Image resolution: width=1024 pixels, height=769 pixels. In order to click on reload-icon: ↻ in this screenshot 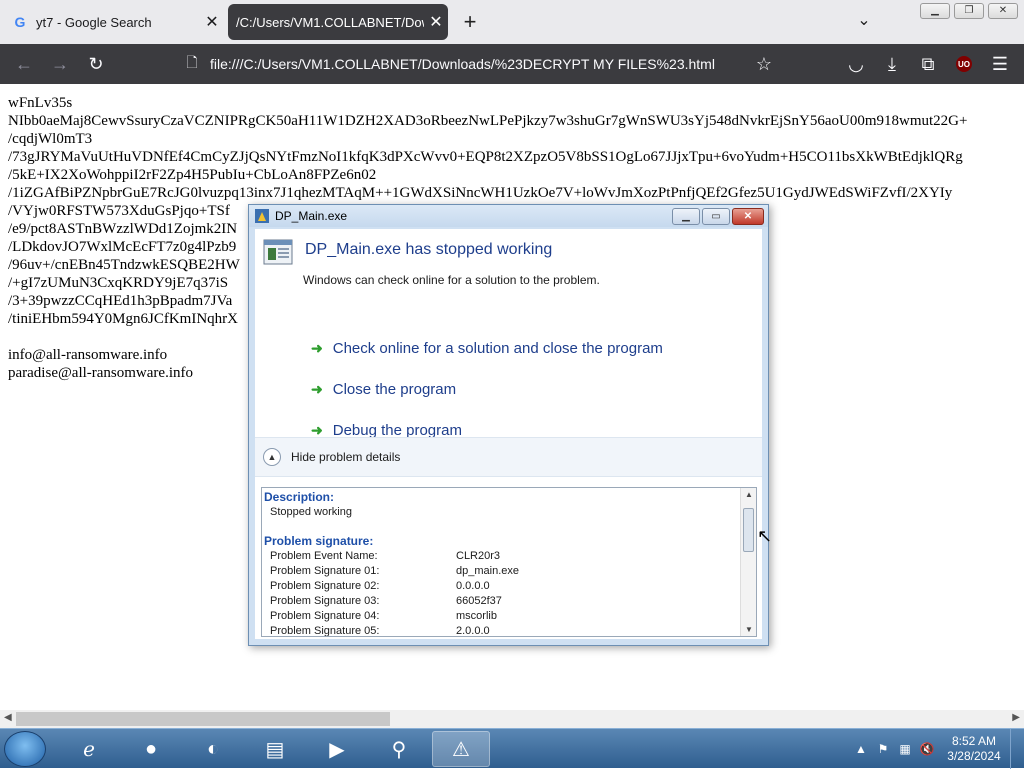, I will do `click(96, 64)`.